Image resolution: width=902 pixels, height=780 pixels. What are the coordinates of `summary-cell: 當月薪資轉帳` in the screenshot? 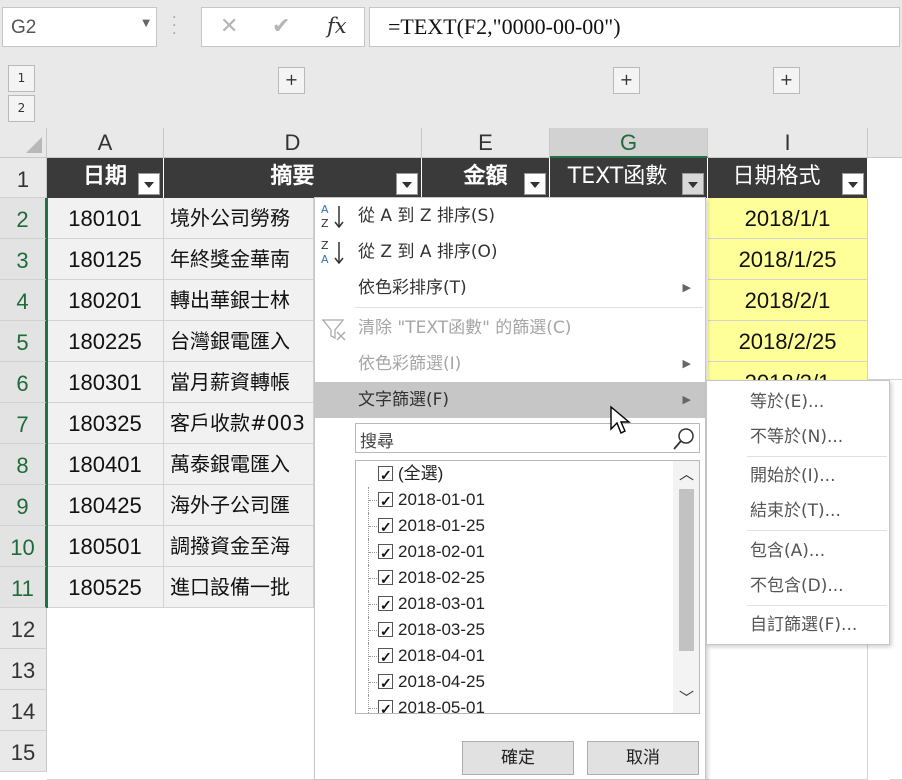 It's located at (239, 382).